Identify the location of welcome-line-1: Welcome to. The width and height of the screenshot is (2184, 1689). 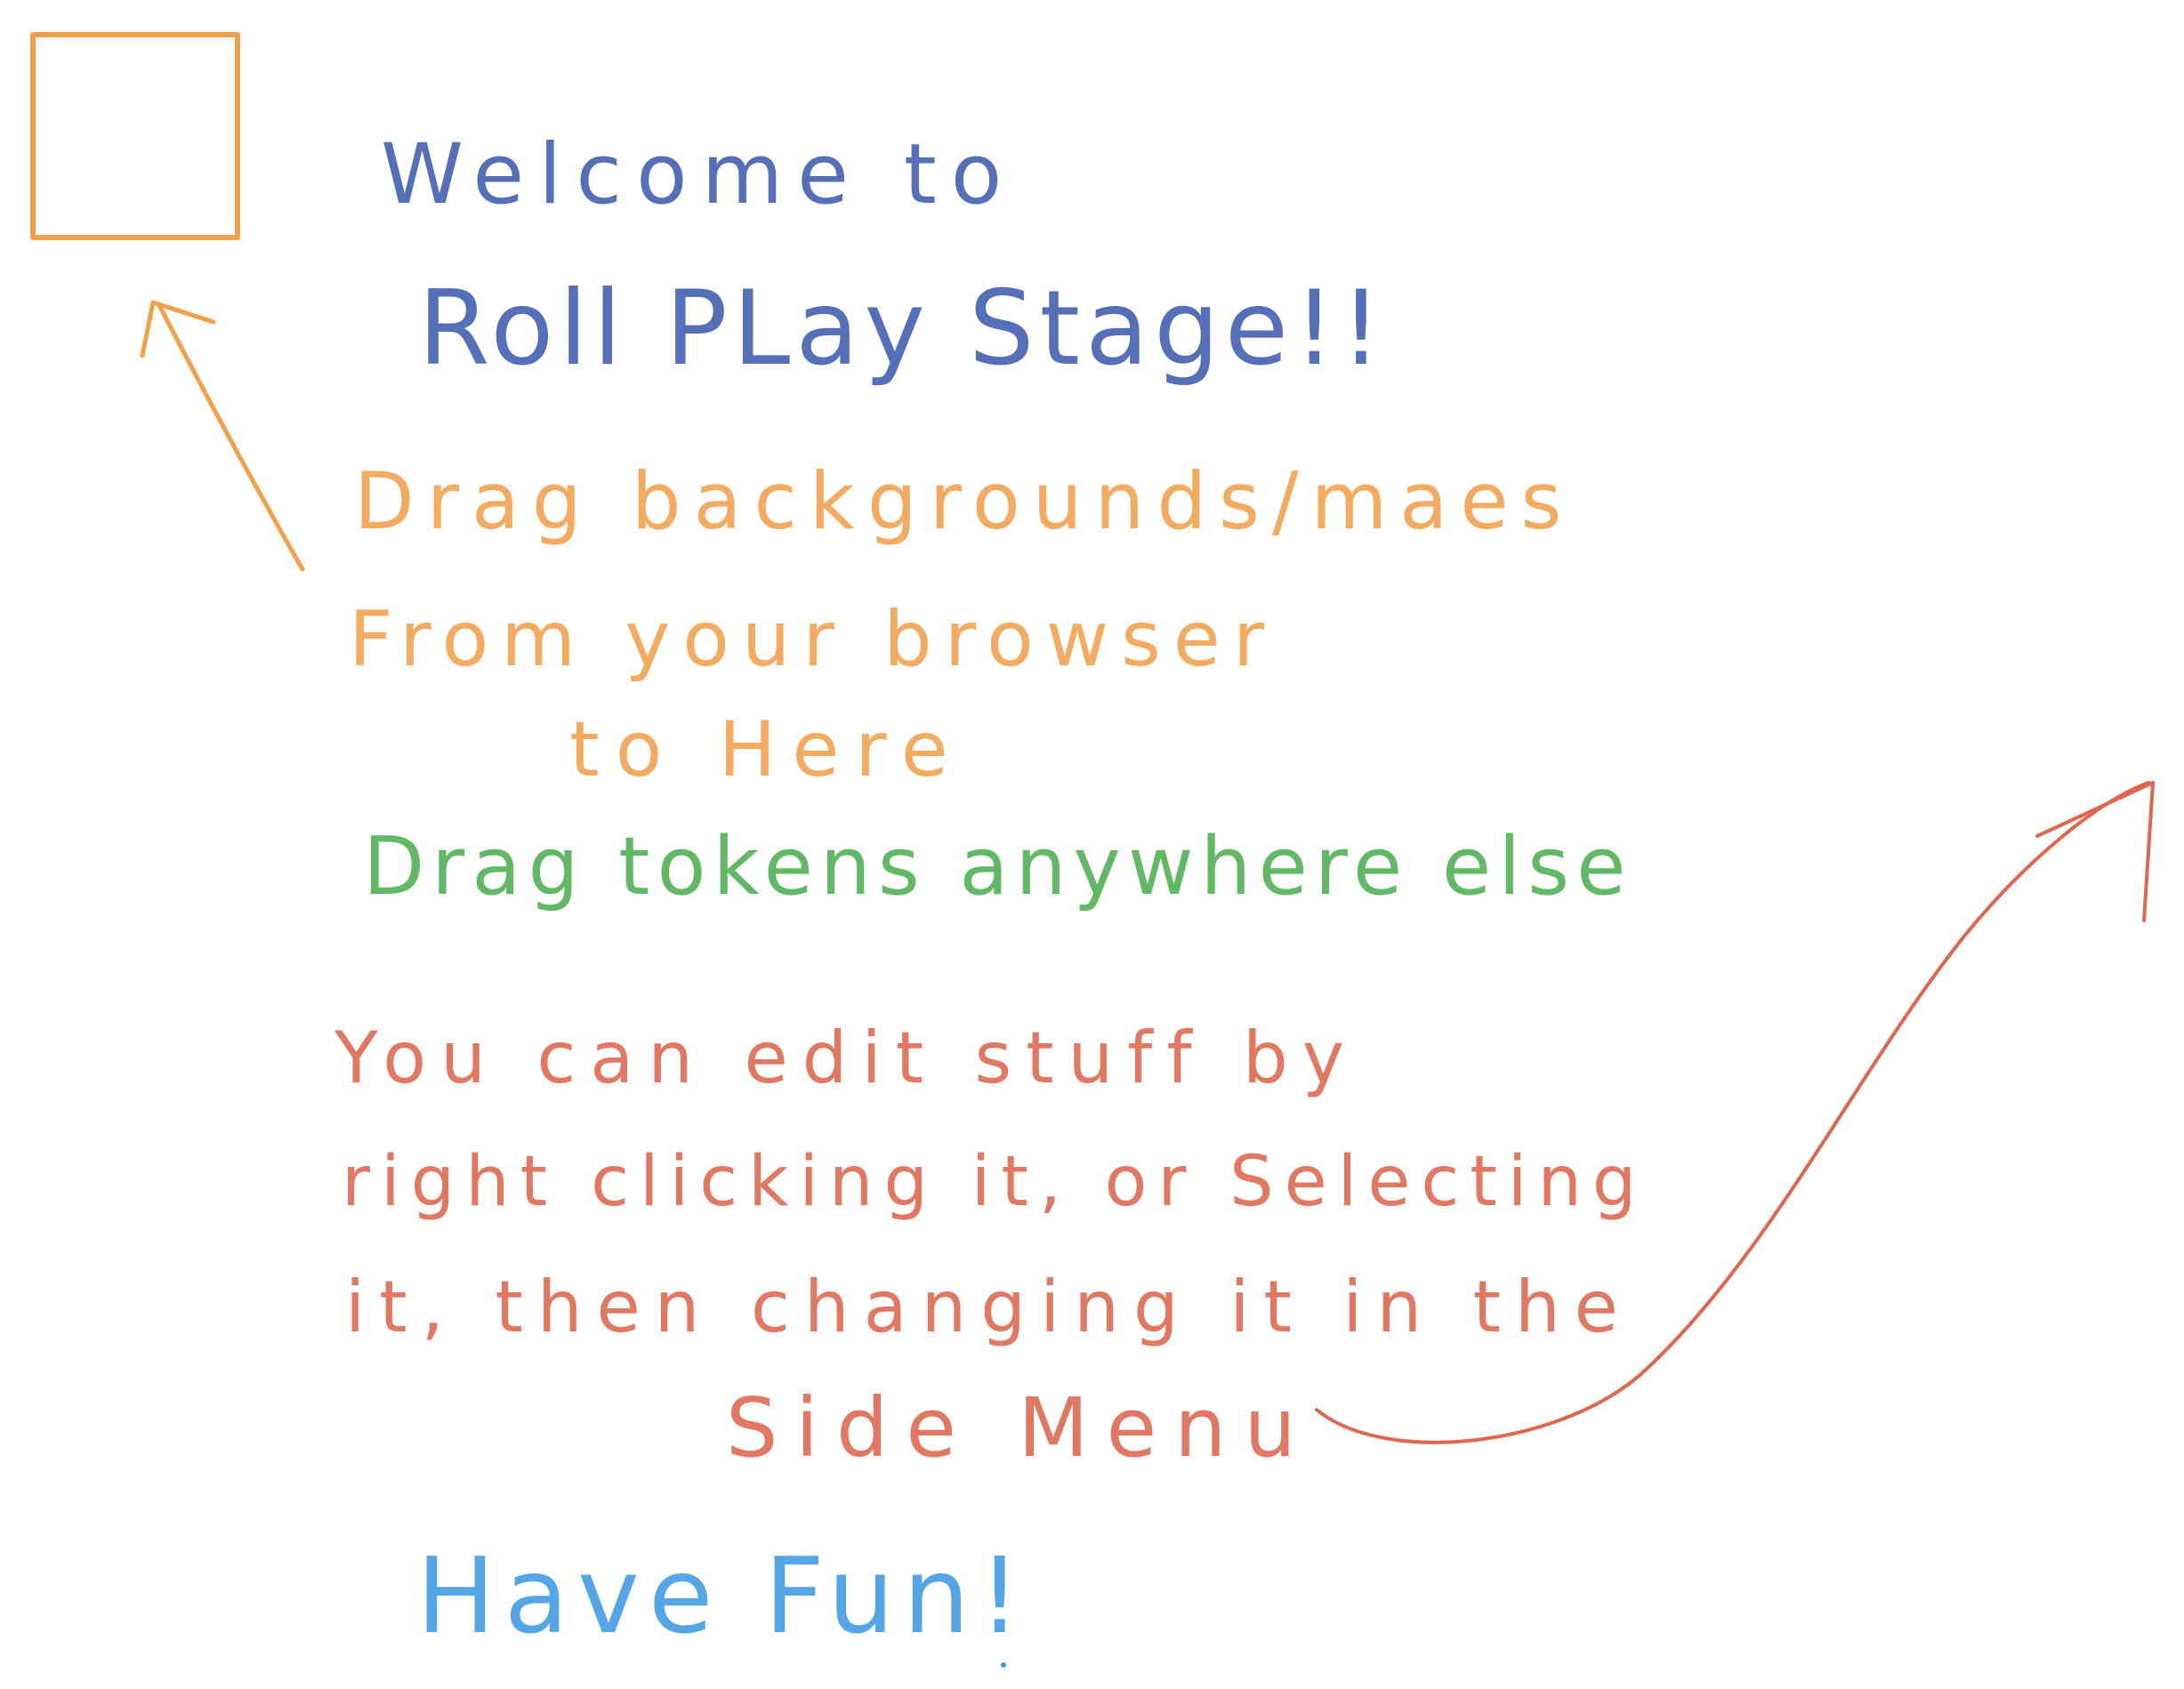
(699, 174).